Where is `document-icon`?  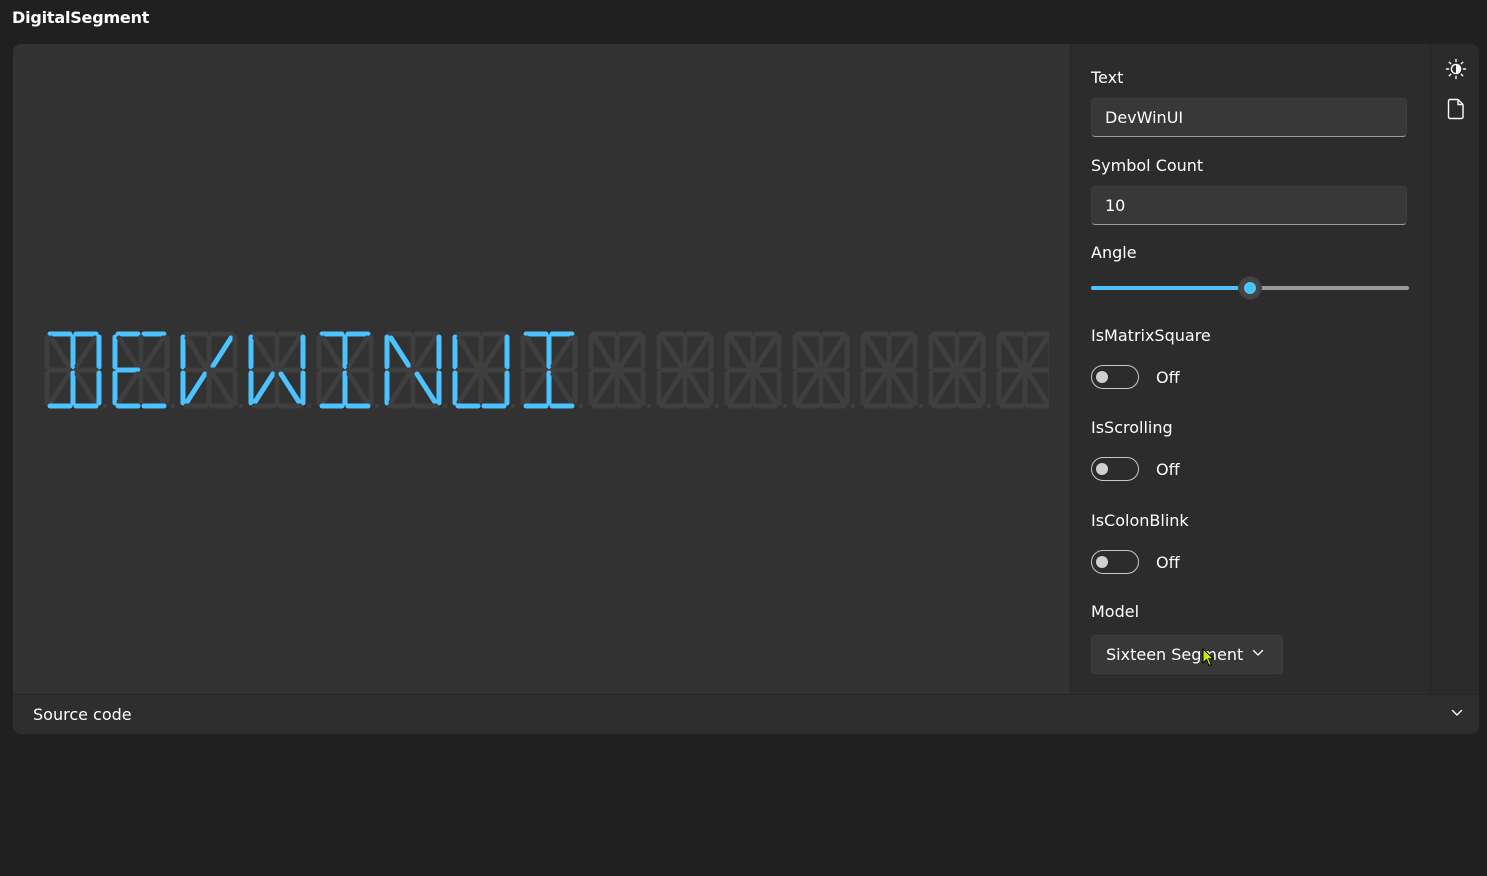
document-icon is located at coordinates (1455, 109).